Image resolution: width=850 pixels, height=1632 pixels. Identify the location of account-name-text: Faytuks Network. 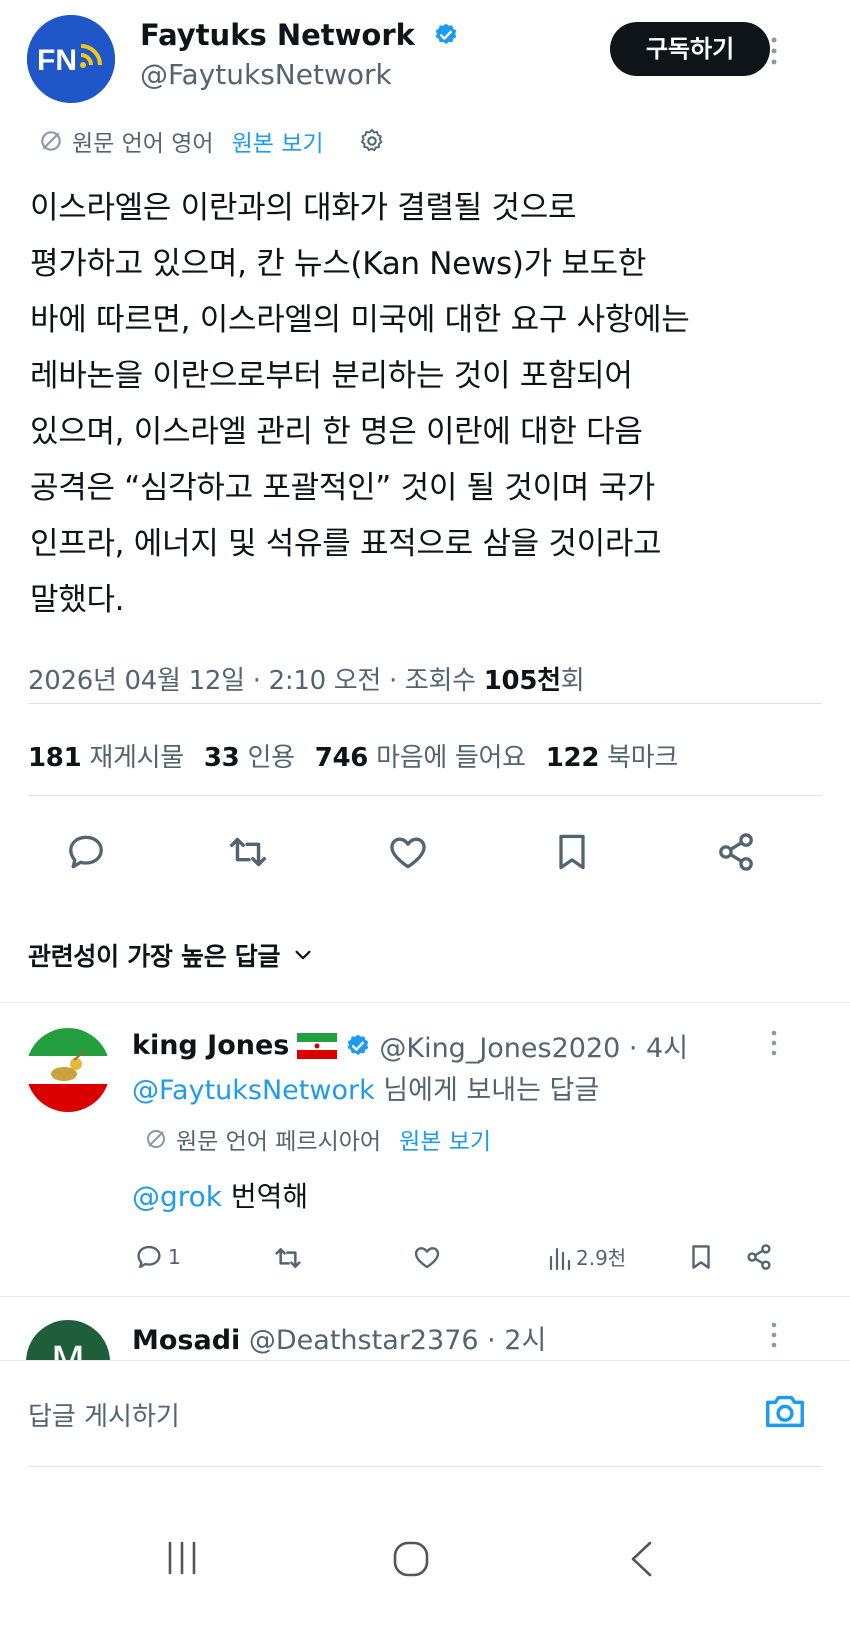
(277, 35).